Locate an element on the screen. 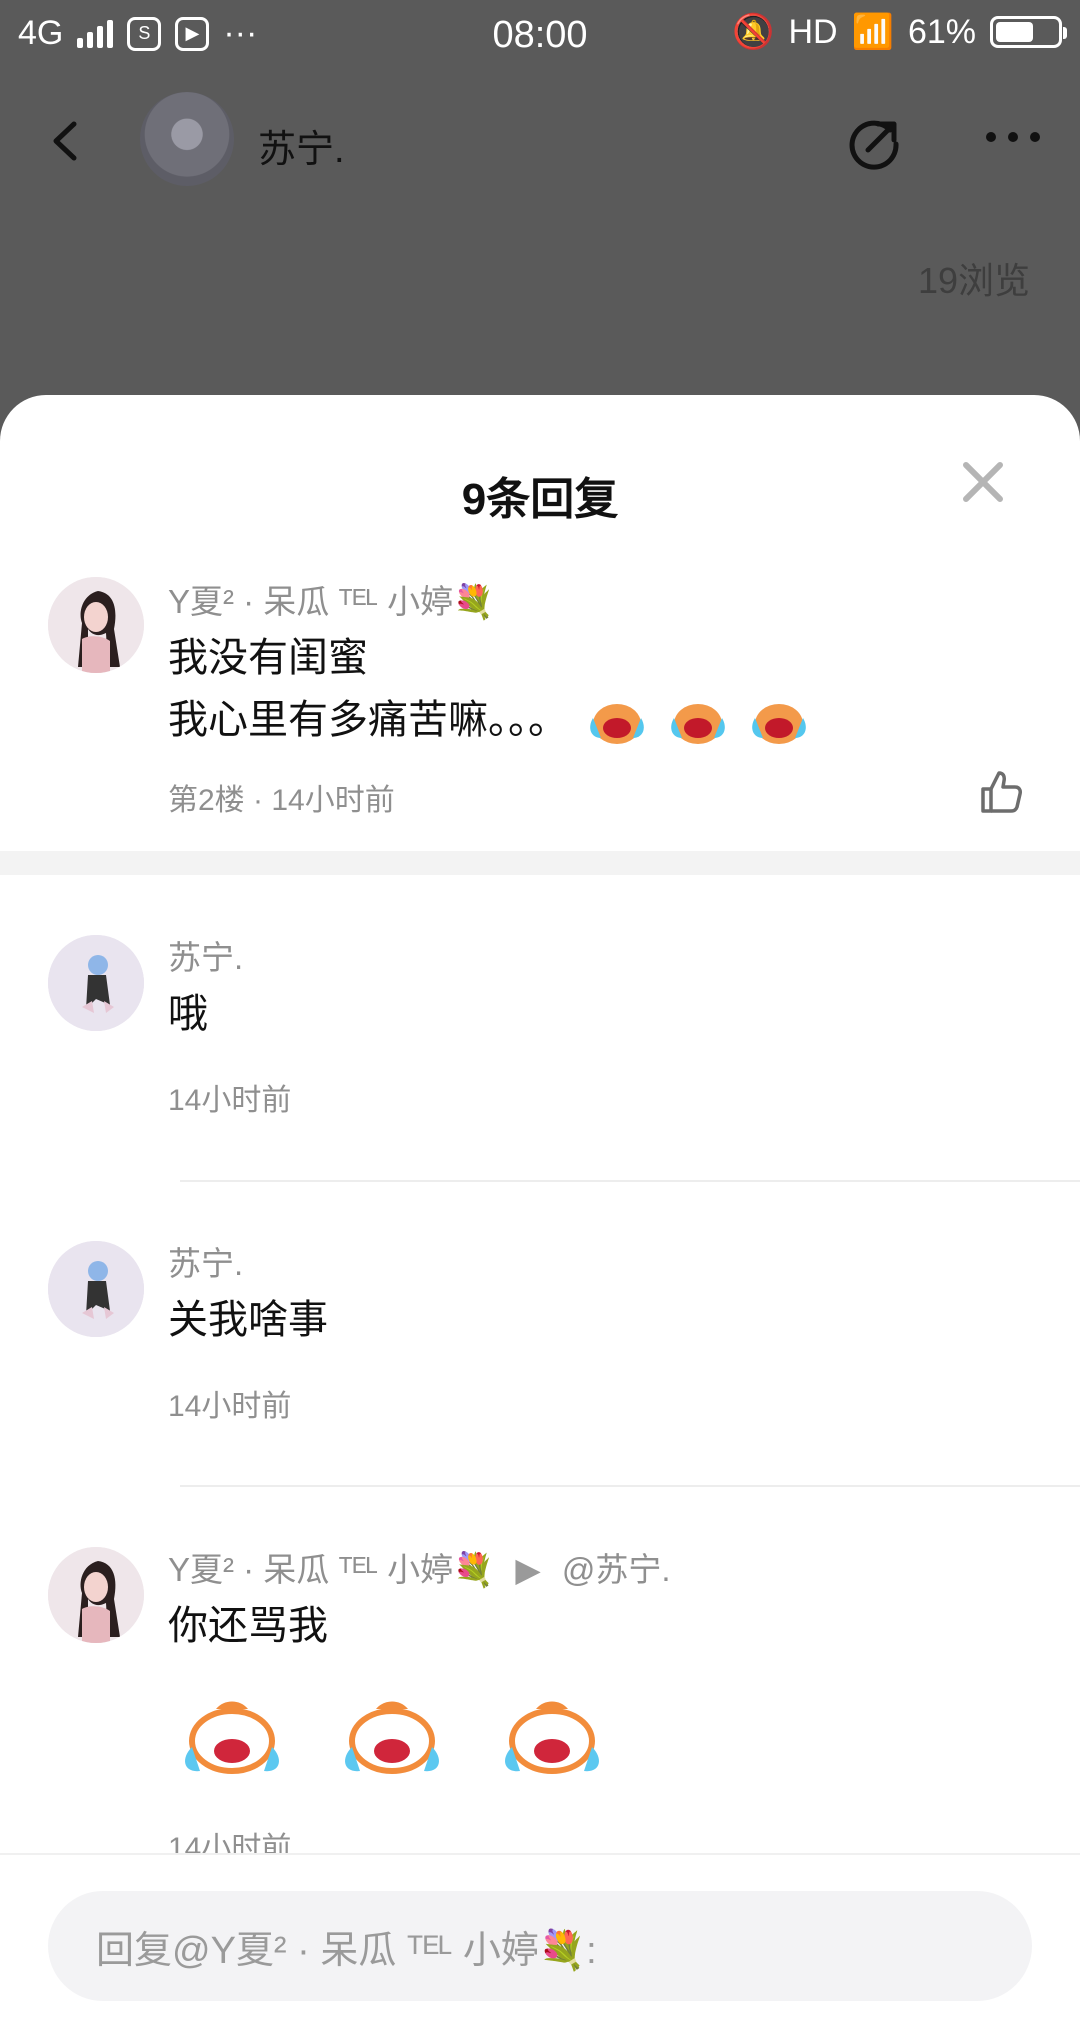 The width and height of the screenshot is (1080, 2034). views-count: 19浏览 is located at coordinates (973, 280).